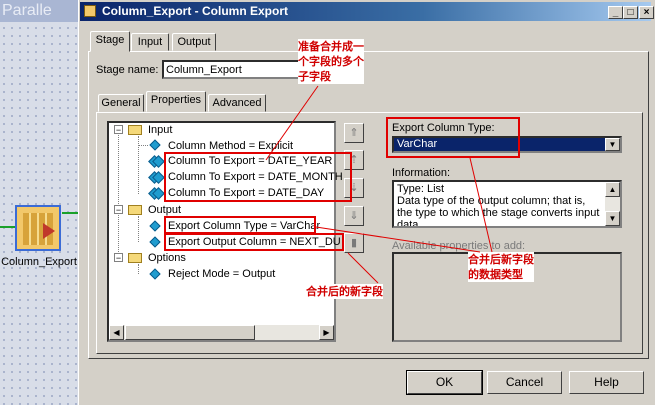 Image resolution: width=655 pixels, height=405 pixels. I want to click on tab-properties: Properties, so click(176, 101).